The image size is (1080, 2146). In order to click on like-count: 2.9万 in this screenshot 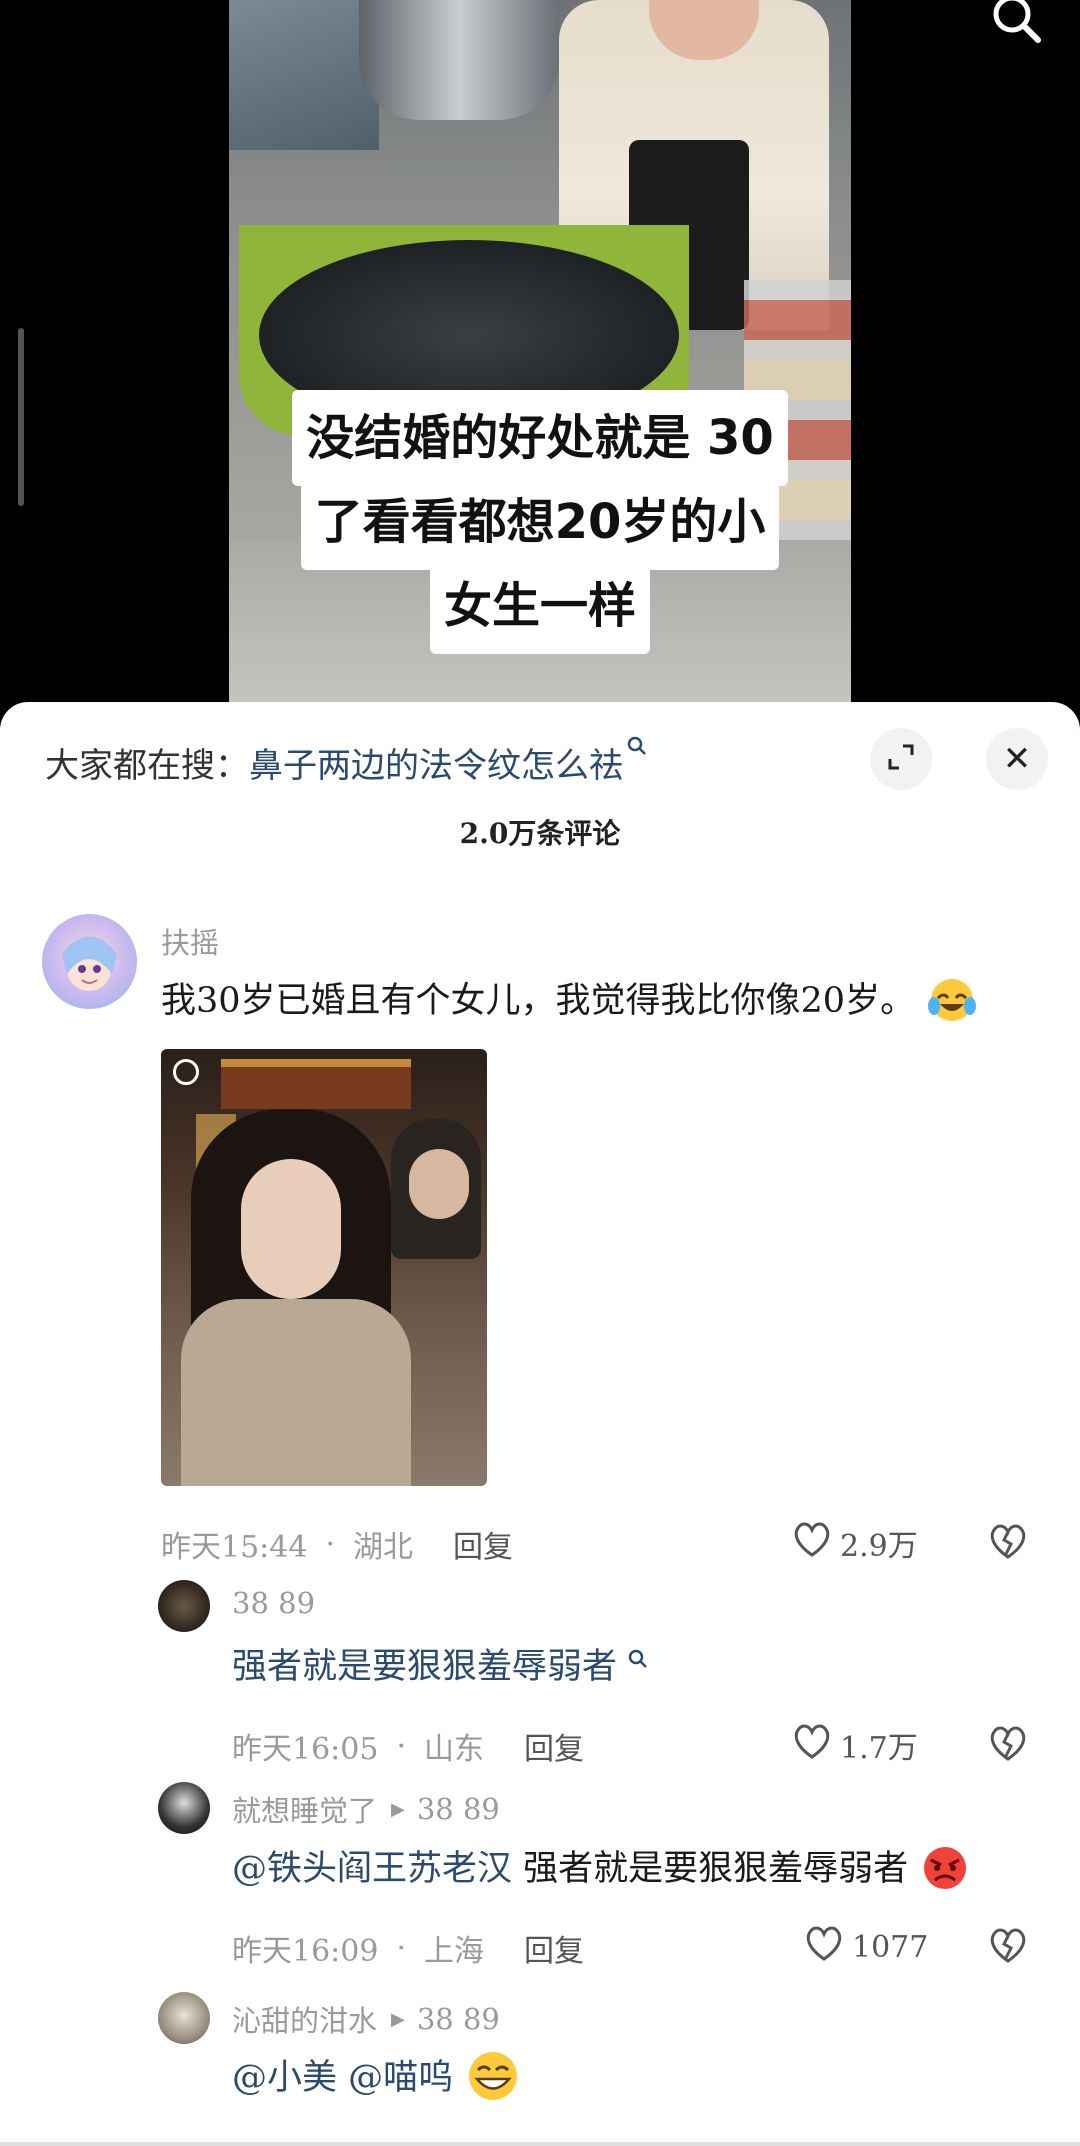, I will do `click(879, 1546)`.